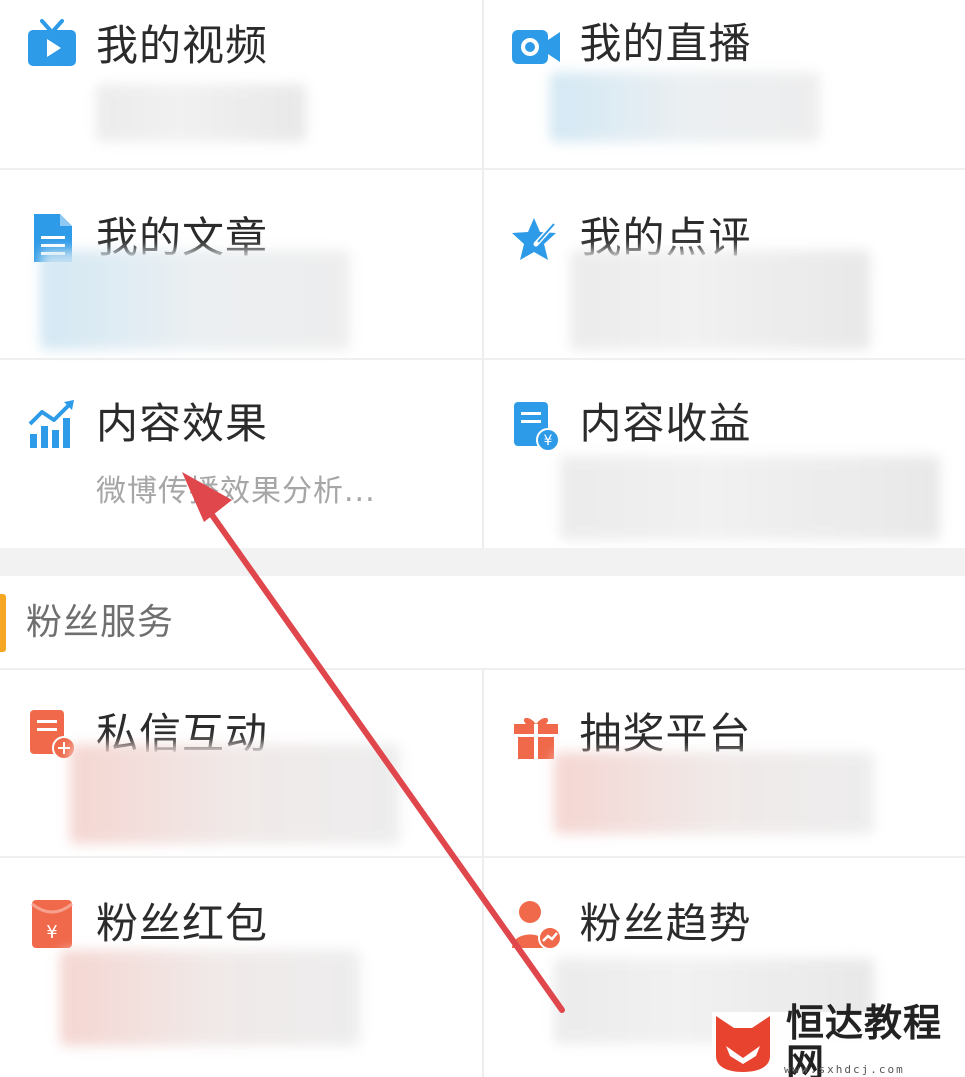 Image resolution: width=965 pixels, height=1077 pixels. Describe the element at coordinates (182, 423) in the screenshot. I see `tile-title: 内容效果` at that location.